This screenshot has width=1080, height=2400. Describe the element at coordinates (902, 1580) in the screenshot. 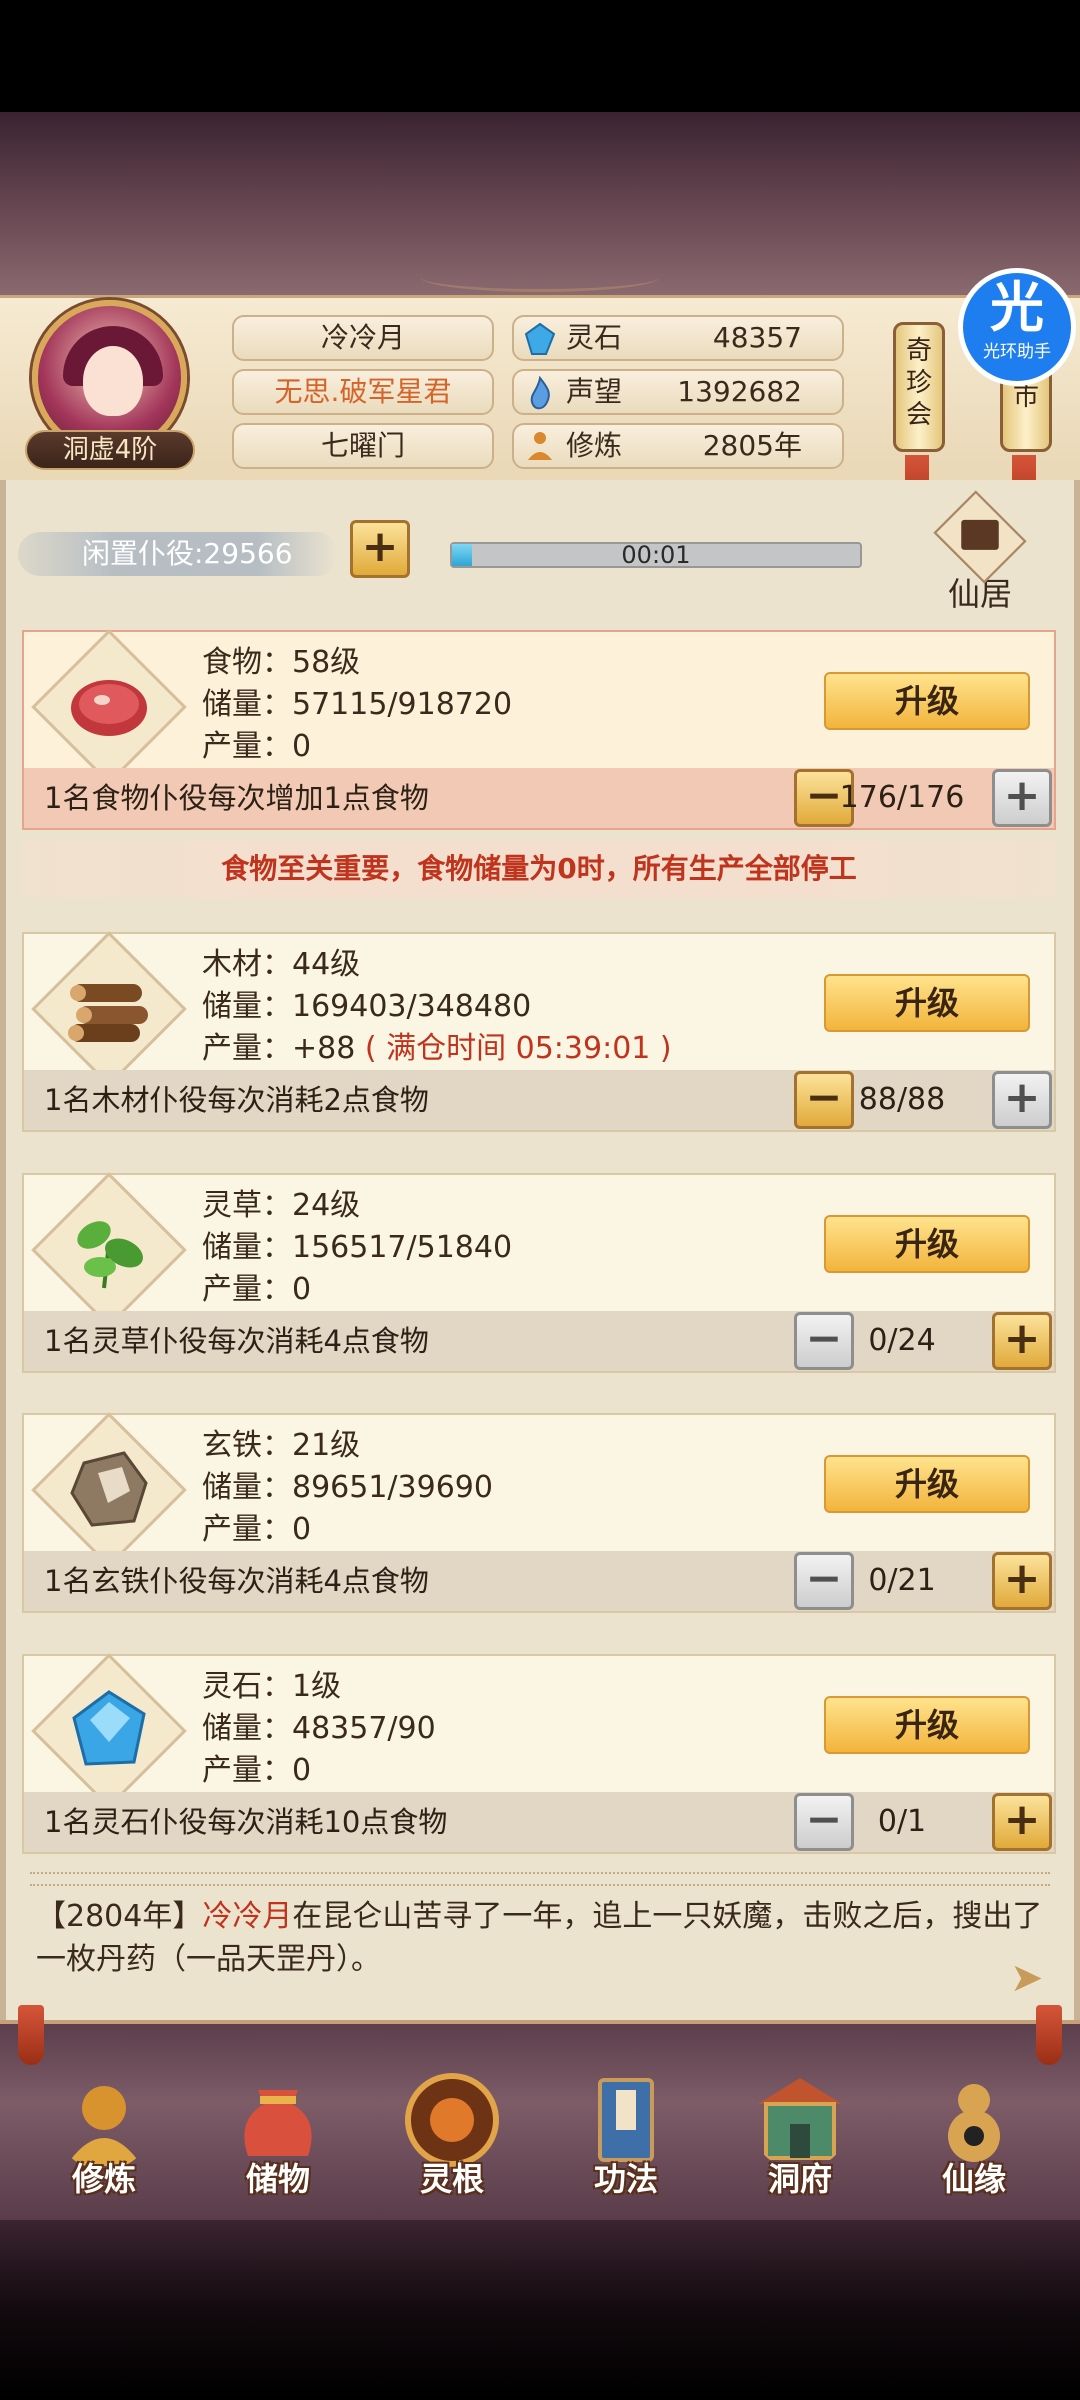

I see `servant-count: 0/21` at that location.